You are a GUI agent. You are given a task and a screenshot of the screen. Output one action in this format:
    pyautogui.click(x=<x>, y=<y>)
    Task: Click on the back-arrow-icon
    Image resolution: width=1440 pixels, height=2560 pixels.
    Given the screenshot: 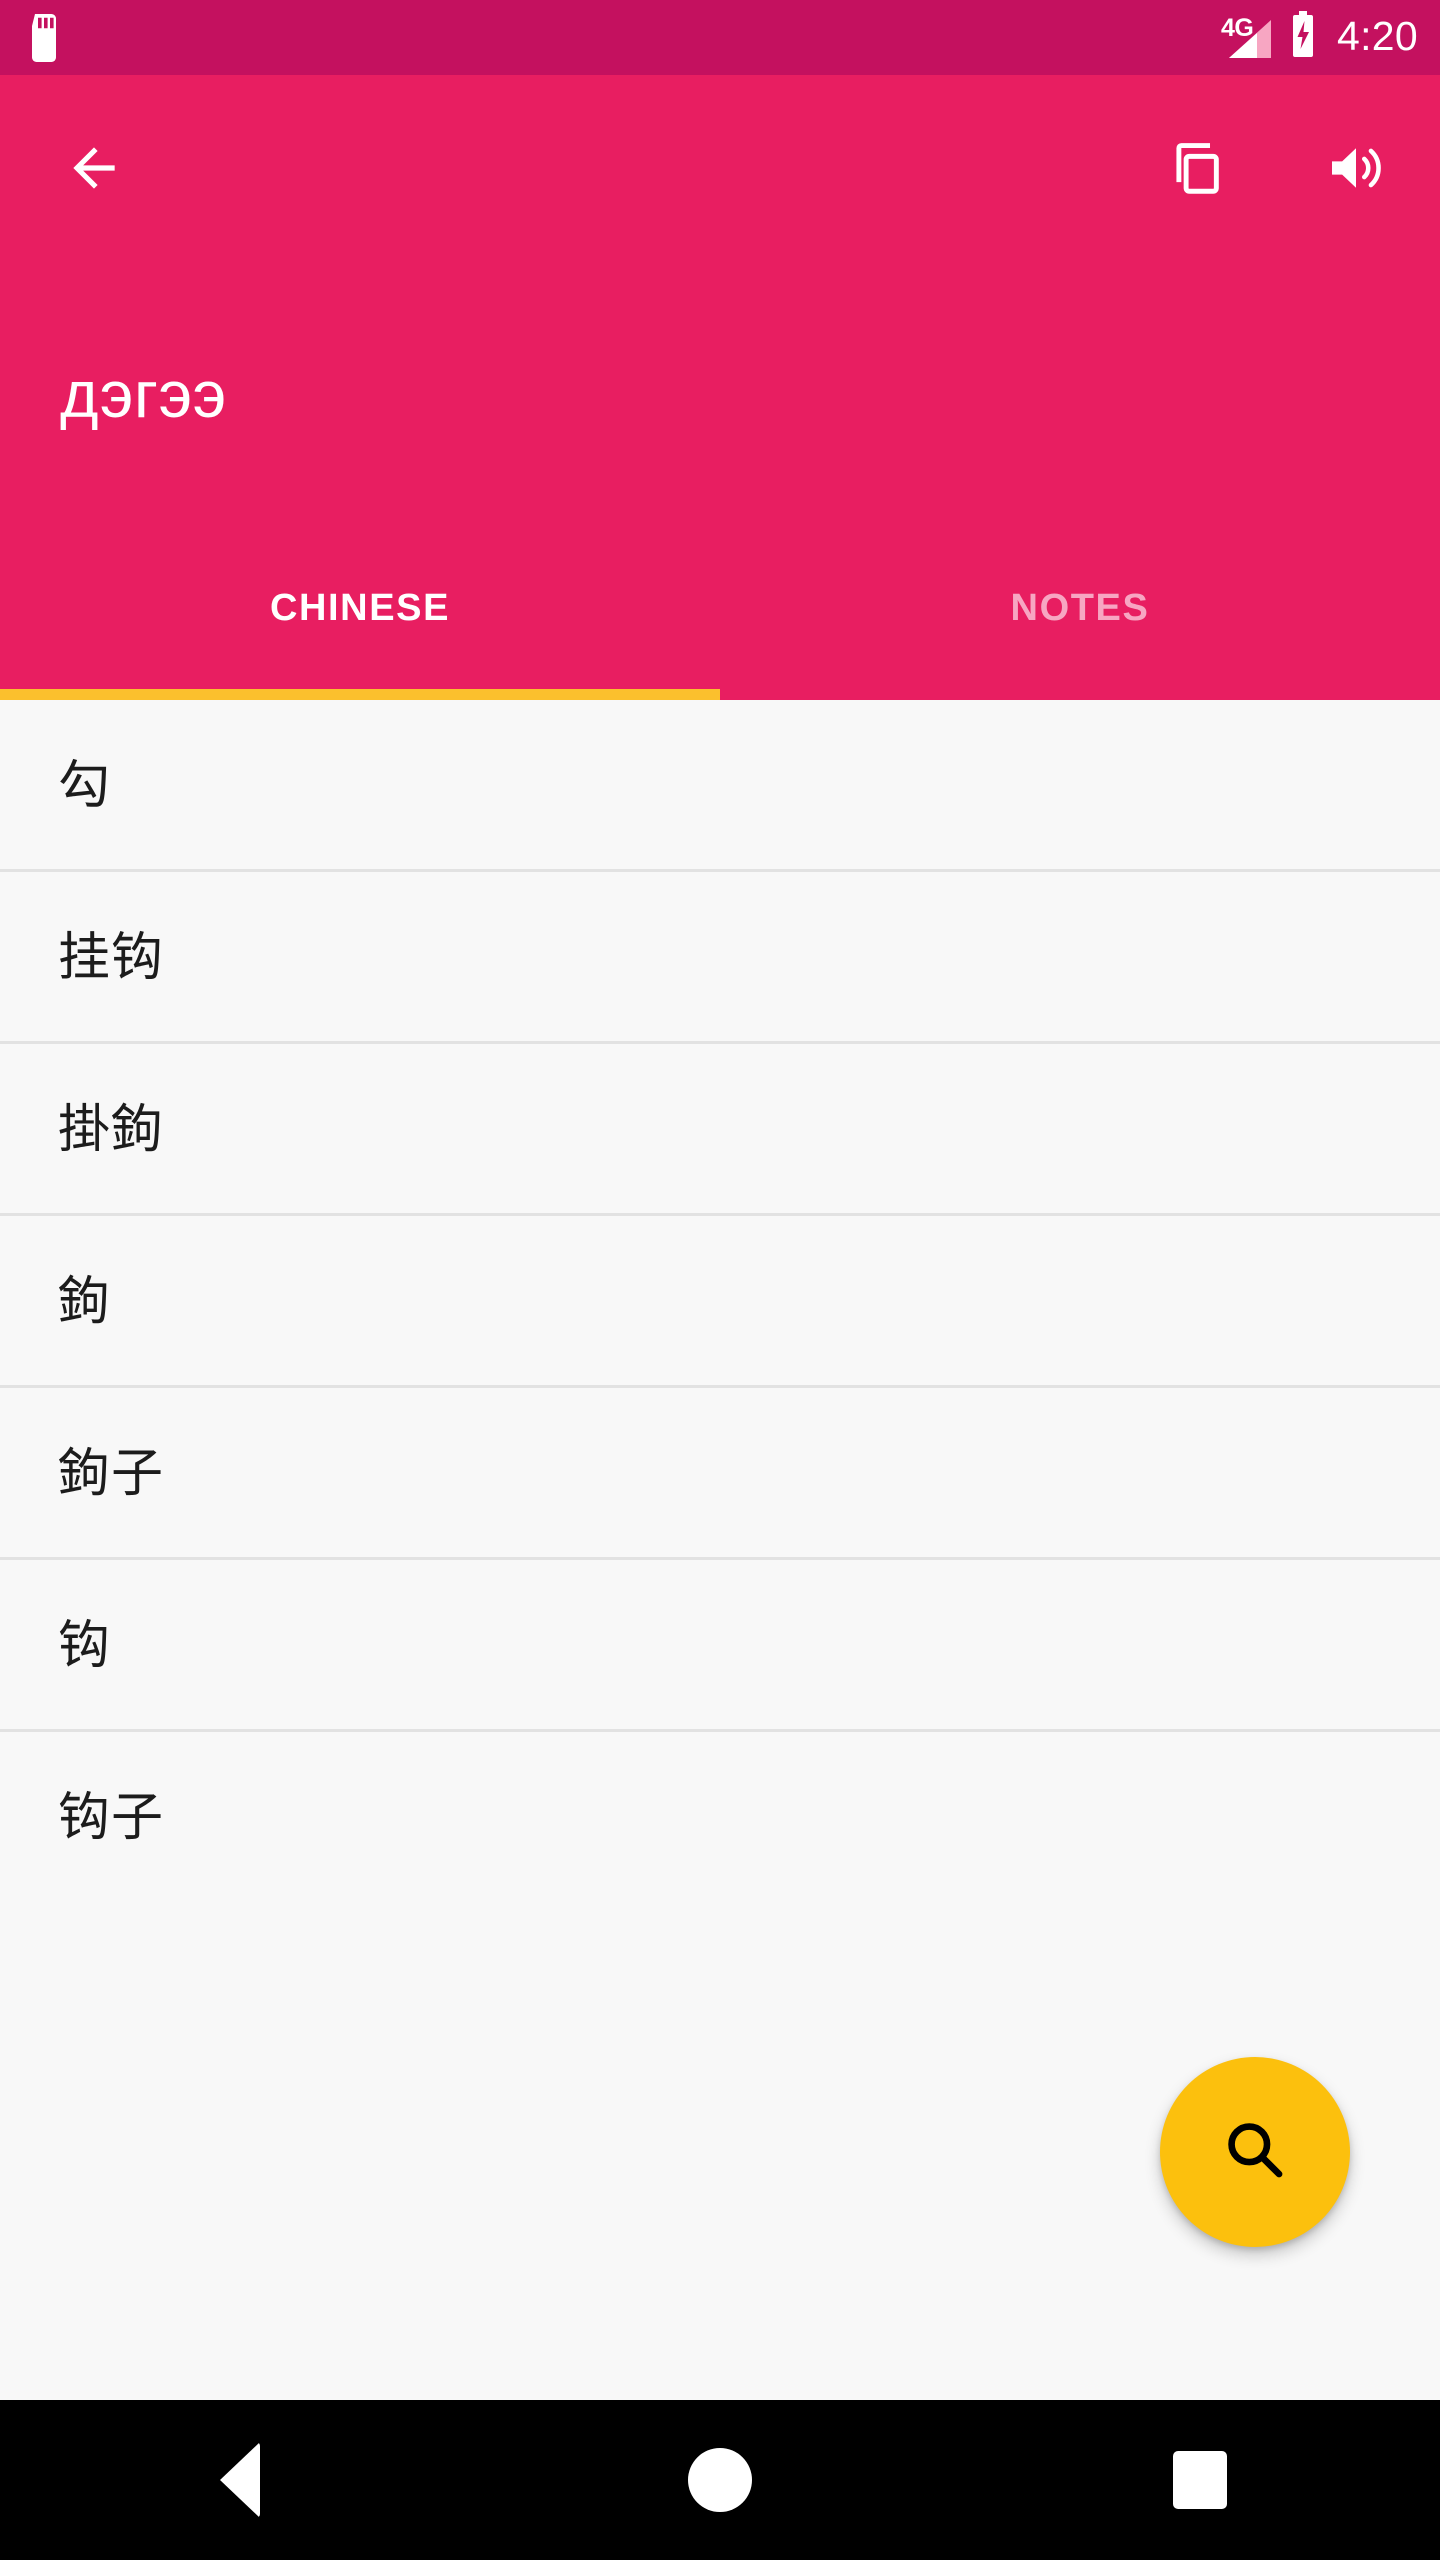 What is the action you would take?
    pyautogui.click(x=94, y=170)
    